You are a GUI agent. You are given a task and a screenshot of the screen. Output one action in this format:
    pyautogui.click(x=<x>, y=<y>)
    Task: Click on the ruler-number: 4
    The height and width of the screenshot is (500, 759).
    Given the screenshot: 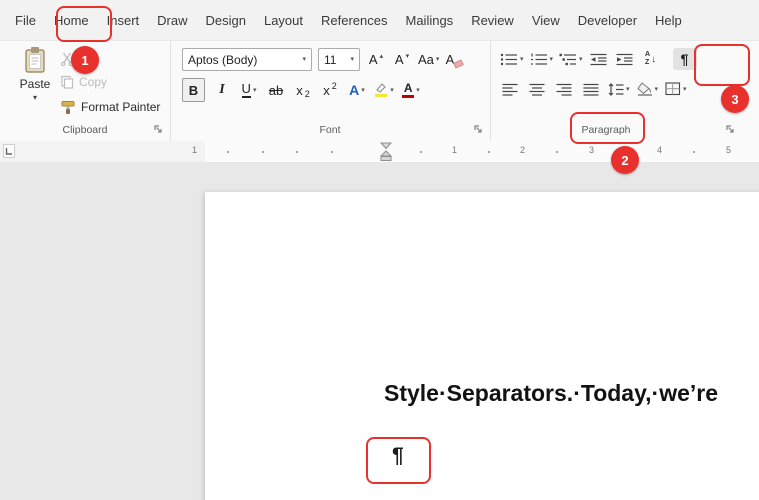 What is the action you would take?
    pyautogui.click(x=660, y=150)
    